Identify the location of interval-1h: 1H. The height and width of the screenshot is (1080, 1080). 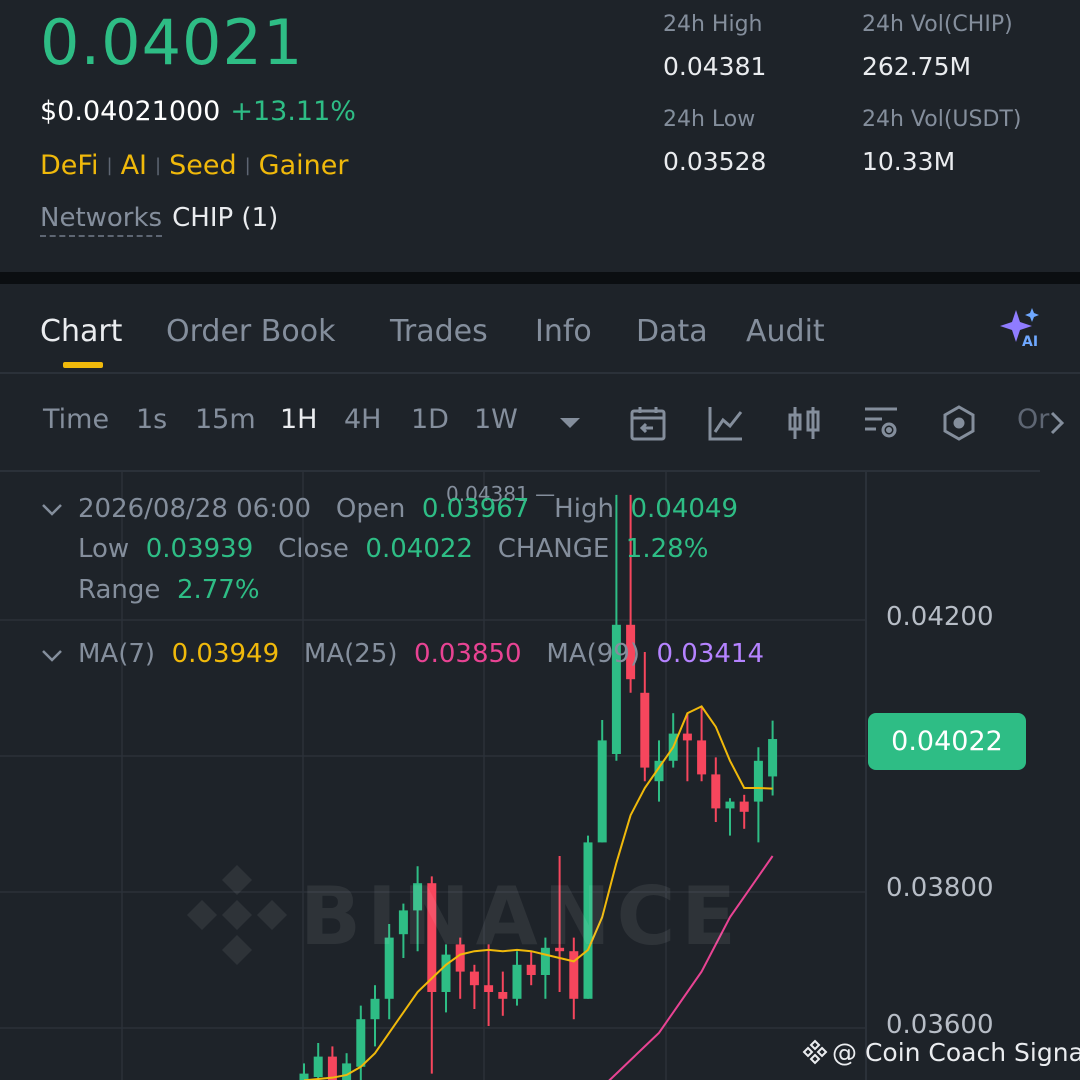
(298, 419).